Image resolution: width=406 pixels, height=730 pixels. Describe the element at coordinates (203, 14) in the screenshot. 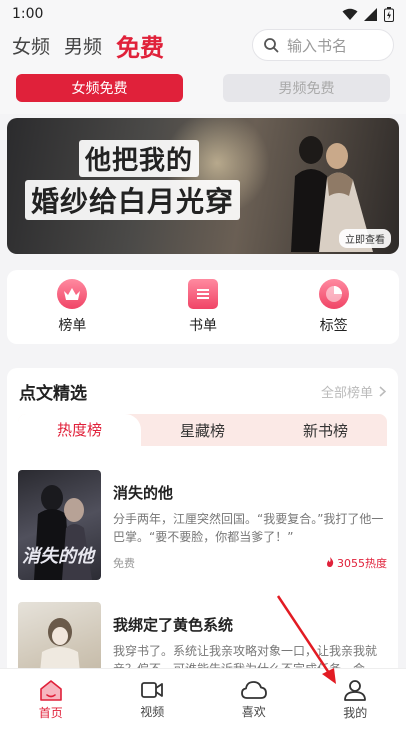

I see `status-bar: 1:00` at that location.